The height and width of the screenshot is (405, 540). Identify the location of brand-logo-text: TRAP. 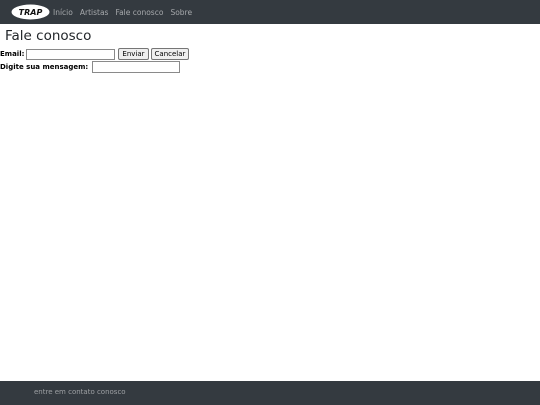
(31, 12).